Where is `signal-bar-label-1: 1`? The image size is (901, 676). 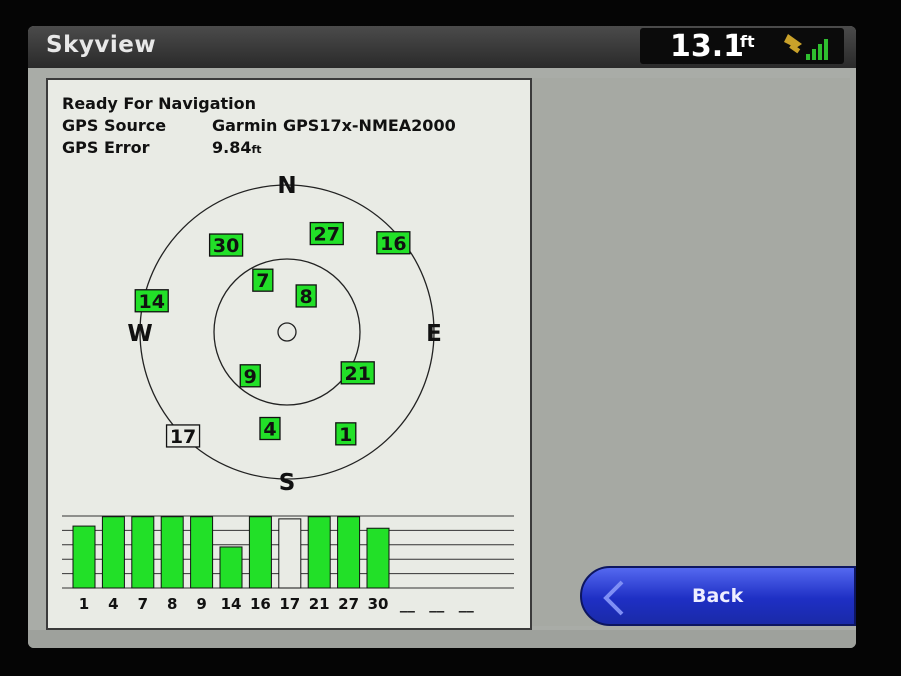 signal-bar-label-1: 1 is located at coordinates (84, 604).